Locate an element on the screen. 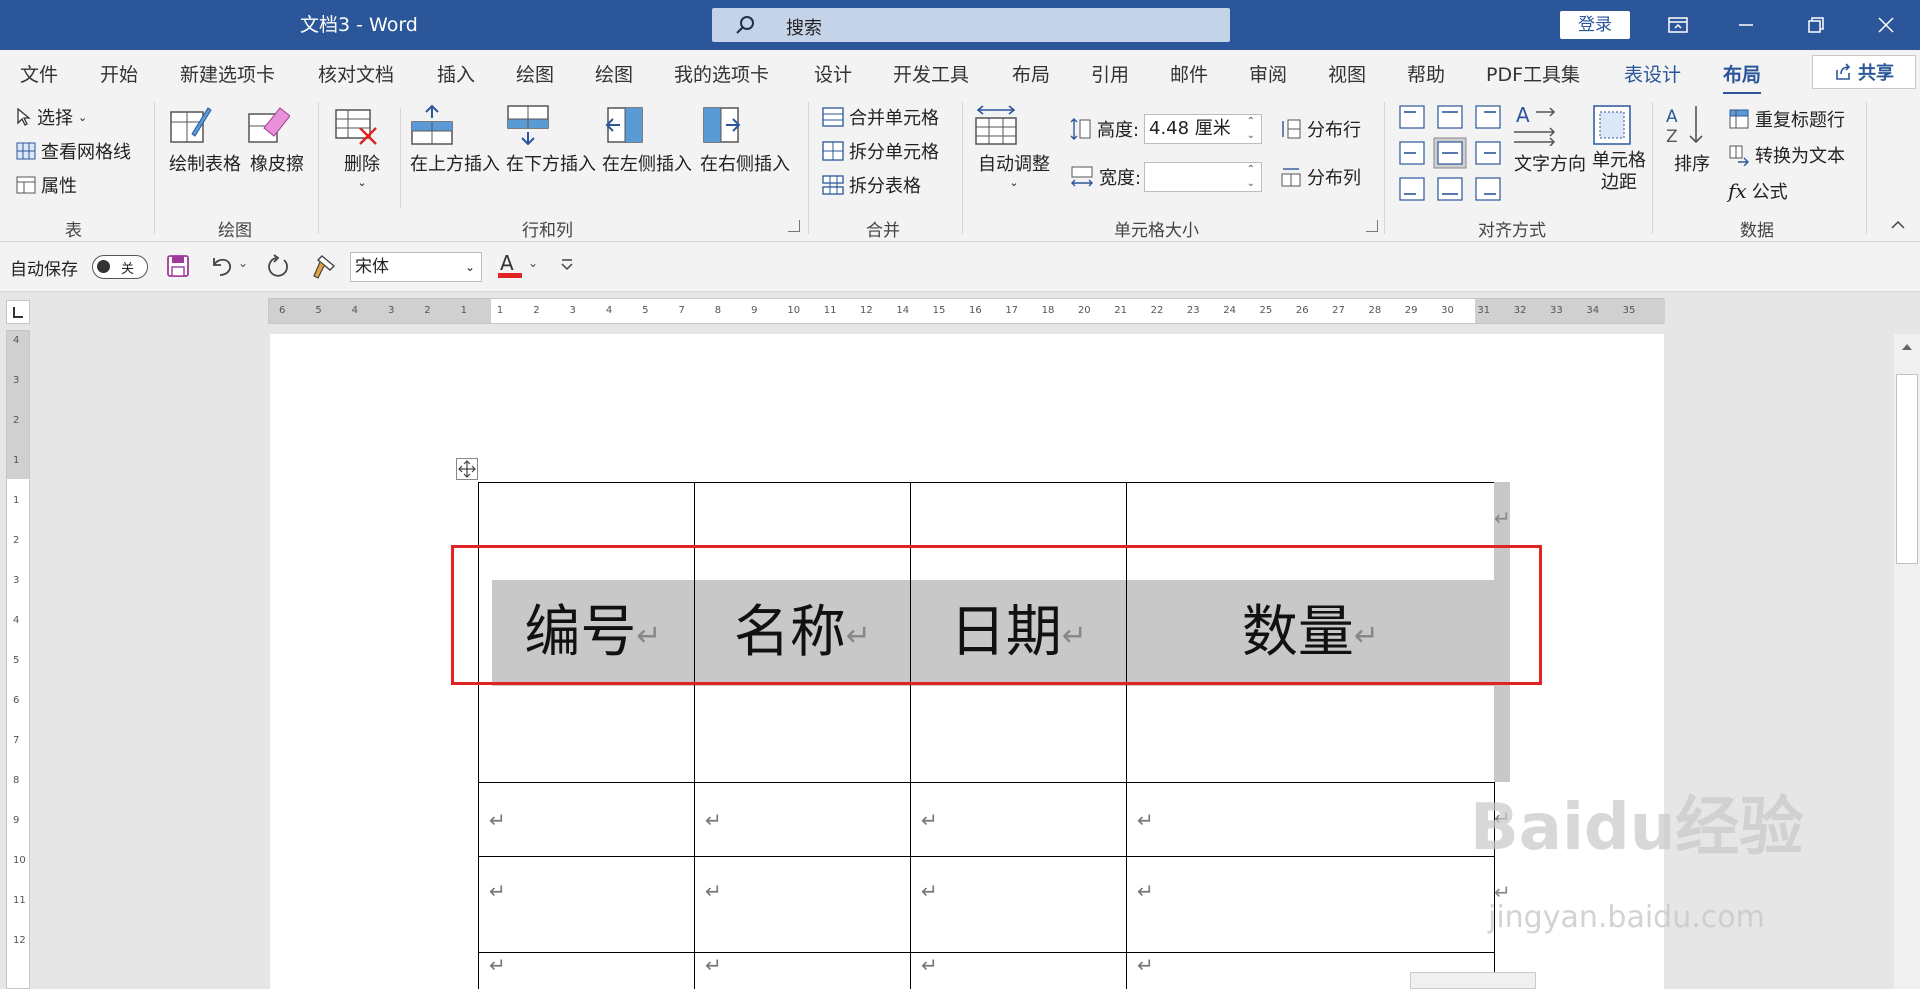 This screenshot has width=1920, height=989. split-table-button: 拆分表格 is located at coordinates (871, 185).